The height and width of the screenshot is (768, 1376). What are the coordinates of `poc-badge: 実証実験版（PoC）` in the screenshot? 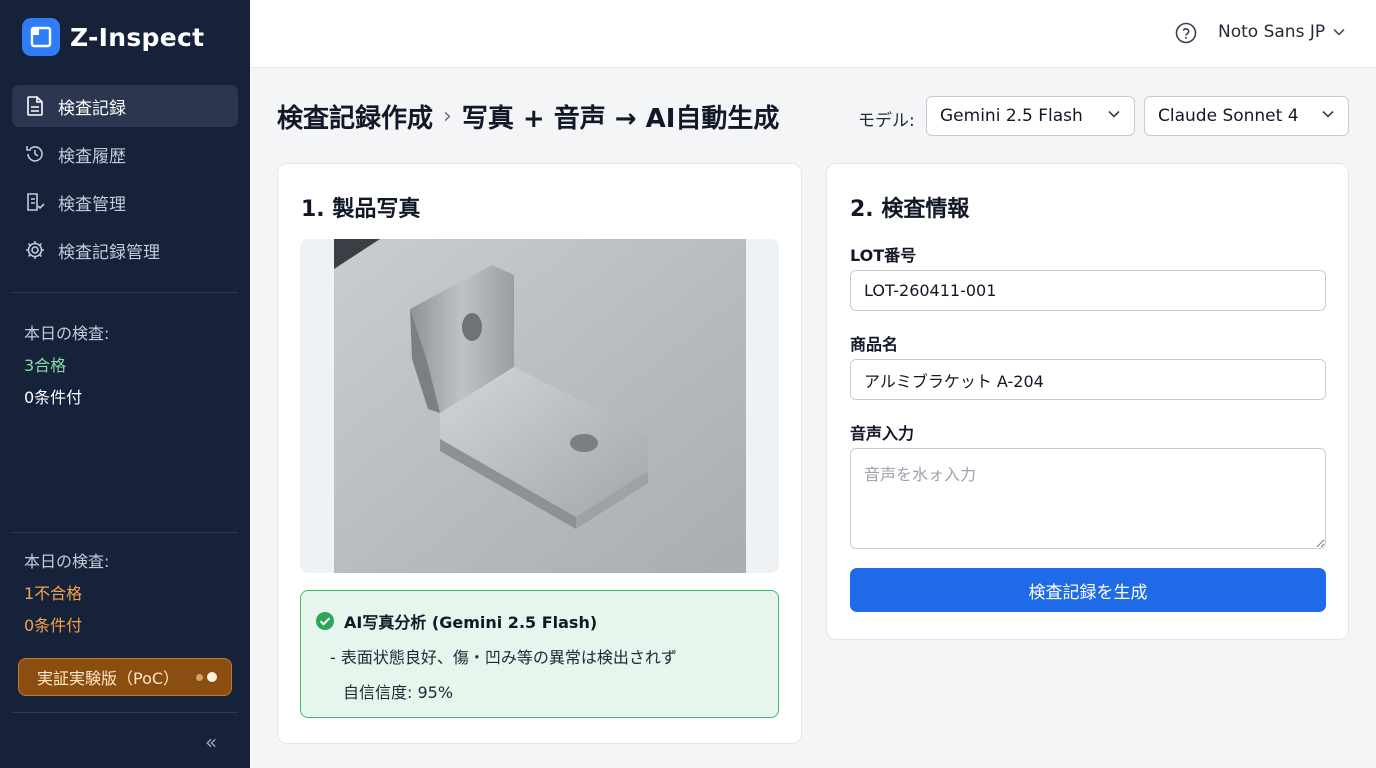 It's located at (125, 677).